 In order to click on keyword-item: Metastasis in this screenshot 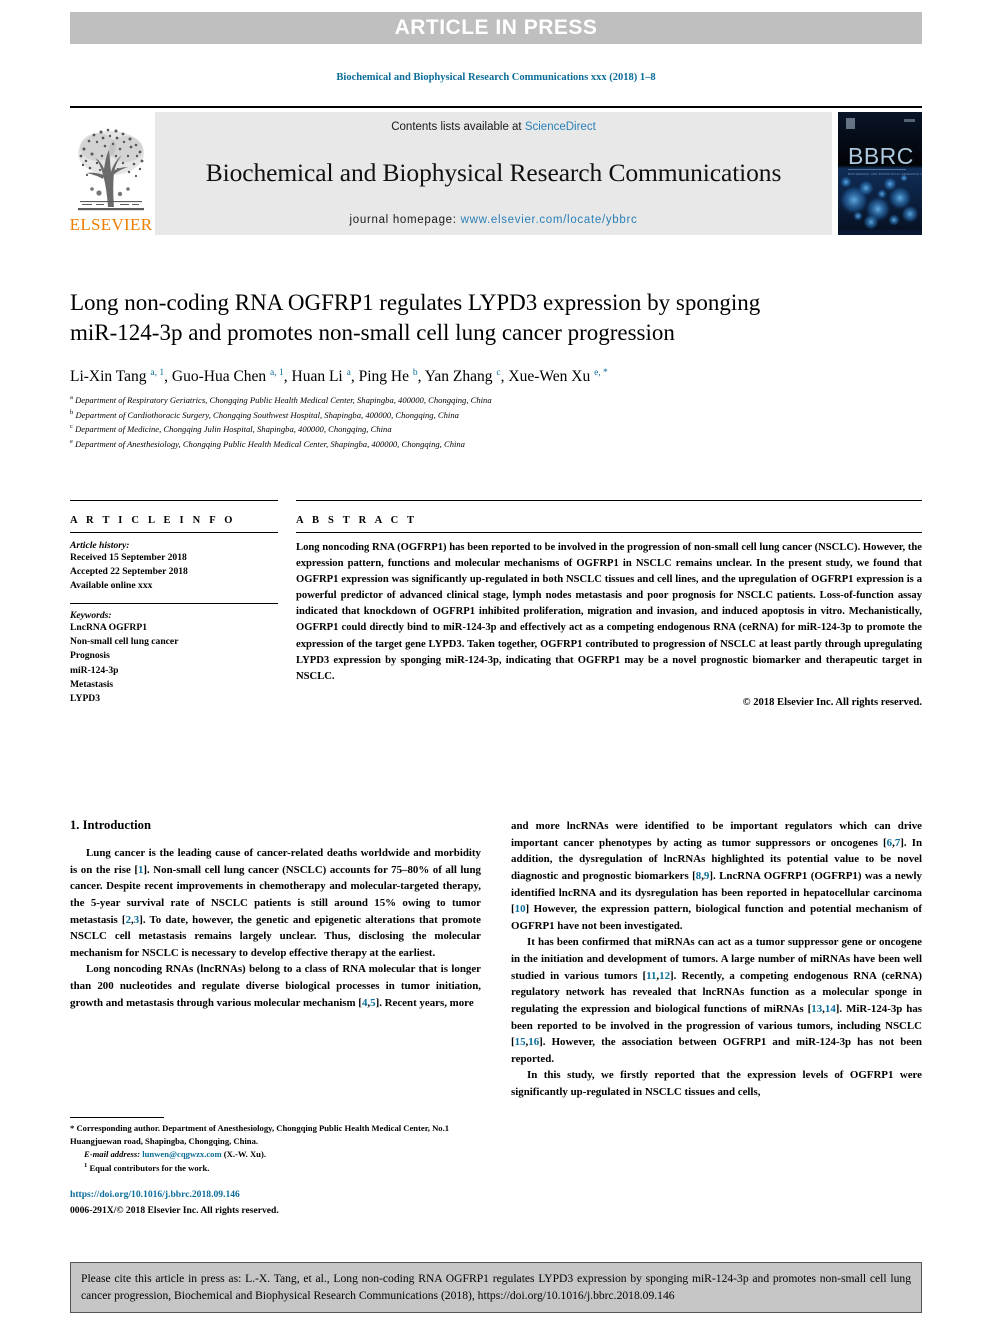, I will do `click(92, 684)`.